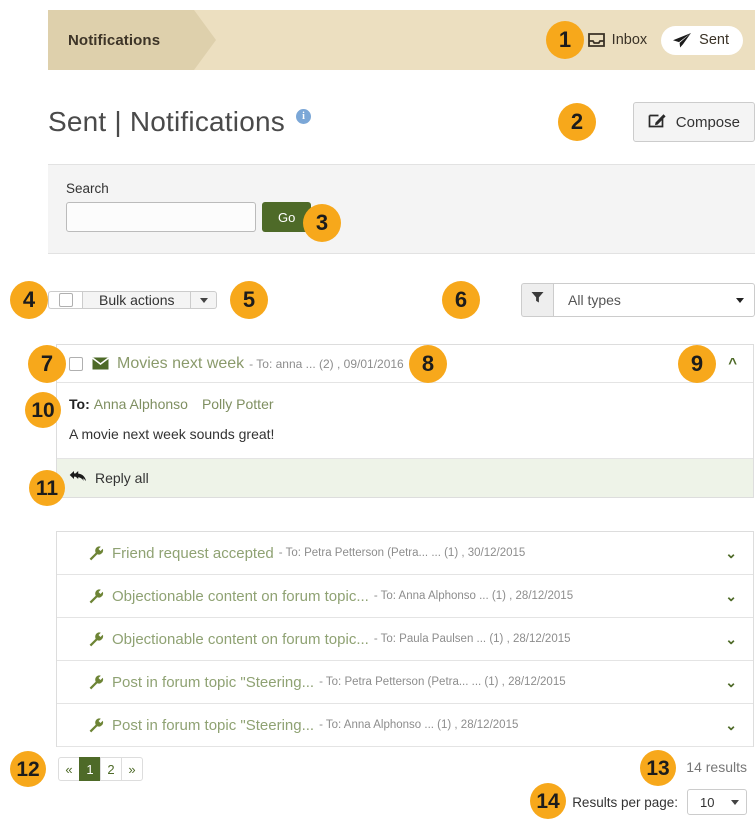 The width and height of the screenshot is (755, 829). Describe the element at coordinates (193, 553) in the screenshot. I see `message-subject: Friend request accepted` at that location.